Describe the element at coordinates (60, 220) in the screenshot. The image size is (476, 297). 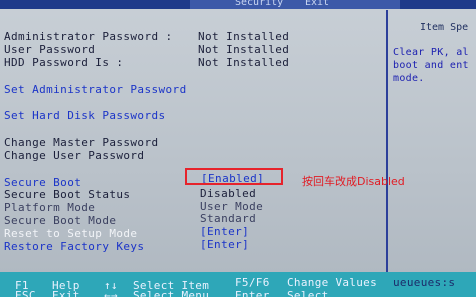
I see `secure-boot-mode-label: Secure Boot Mode` at that location.